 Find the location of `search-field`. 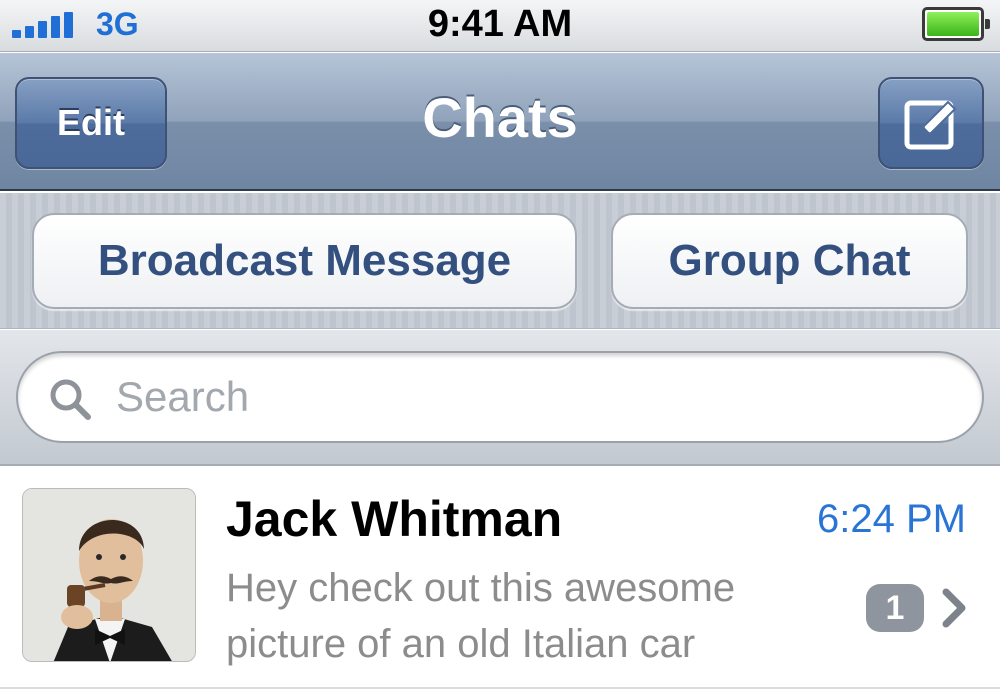

search-field is located at coordinates (500, 397).